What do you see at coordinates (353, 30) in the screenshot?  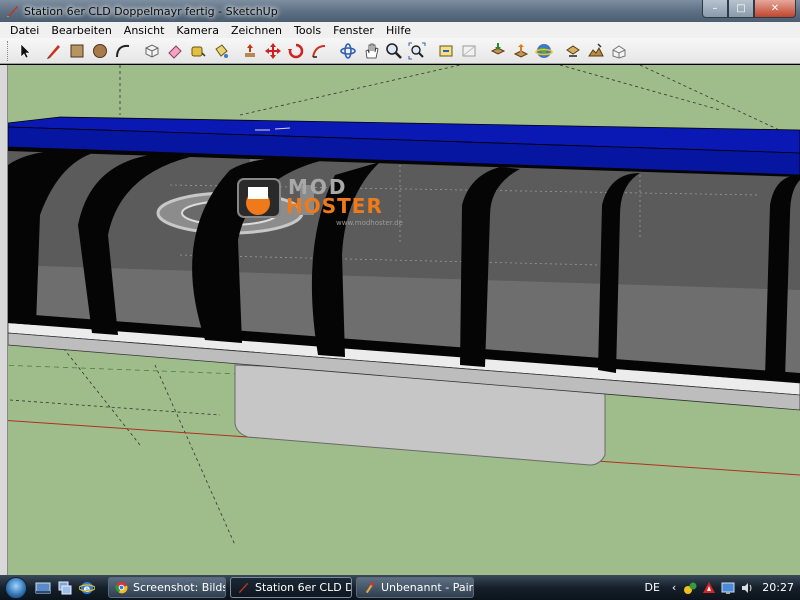 I see `menu-fenster: Fenster` at bounding box center [353, 30].